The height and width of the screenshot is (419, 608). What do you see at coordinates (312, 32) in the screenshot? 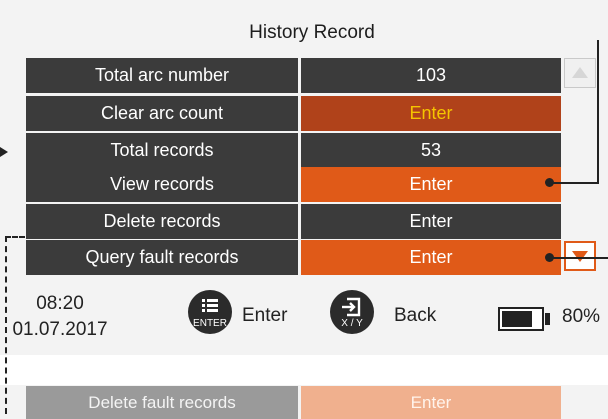
I see `page-title: History Record` at bounding box center [312, 32].